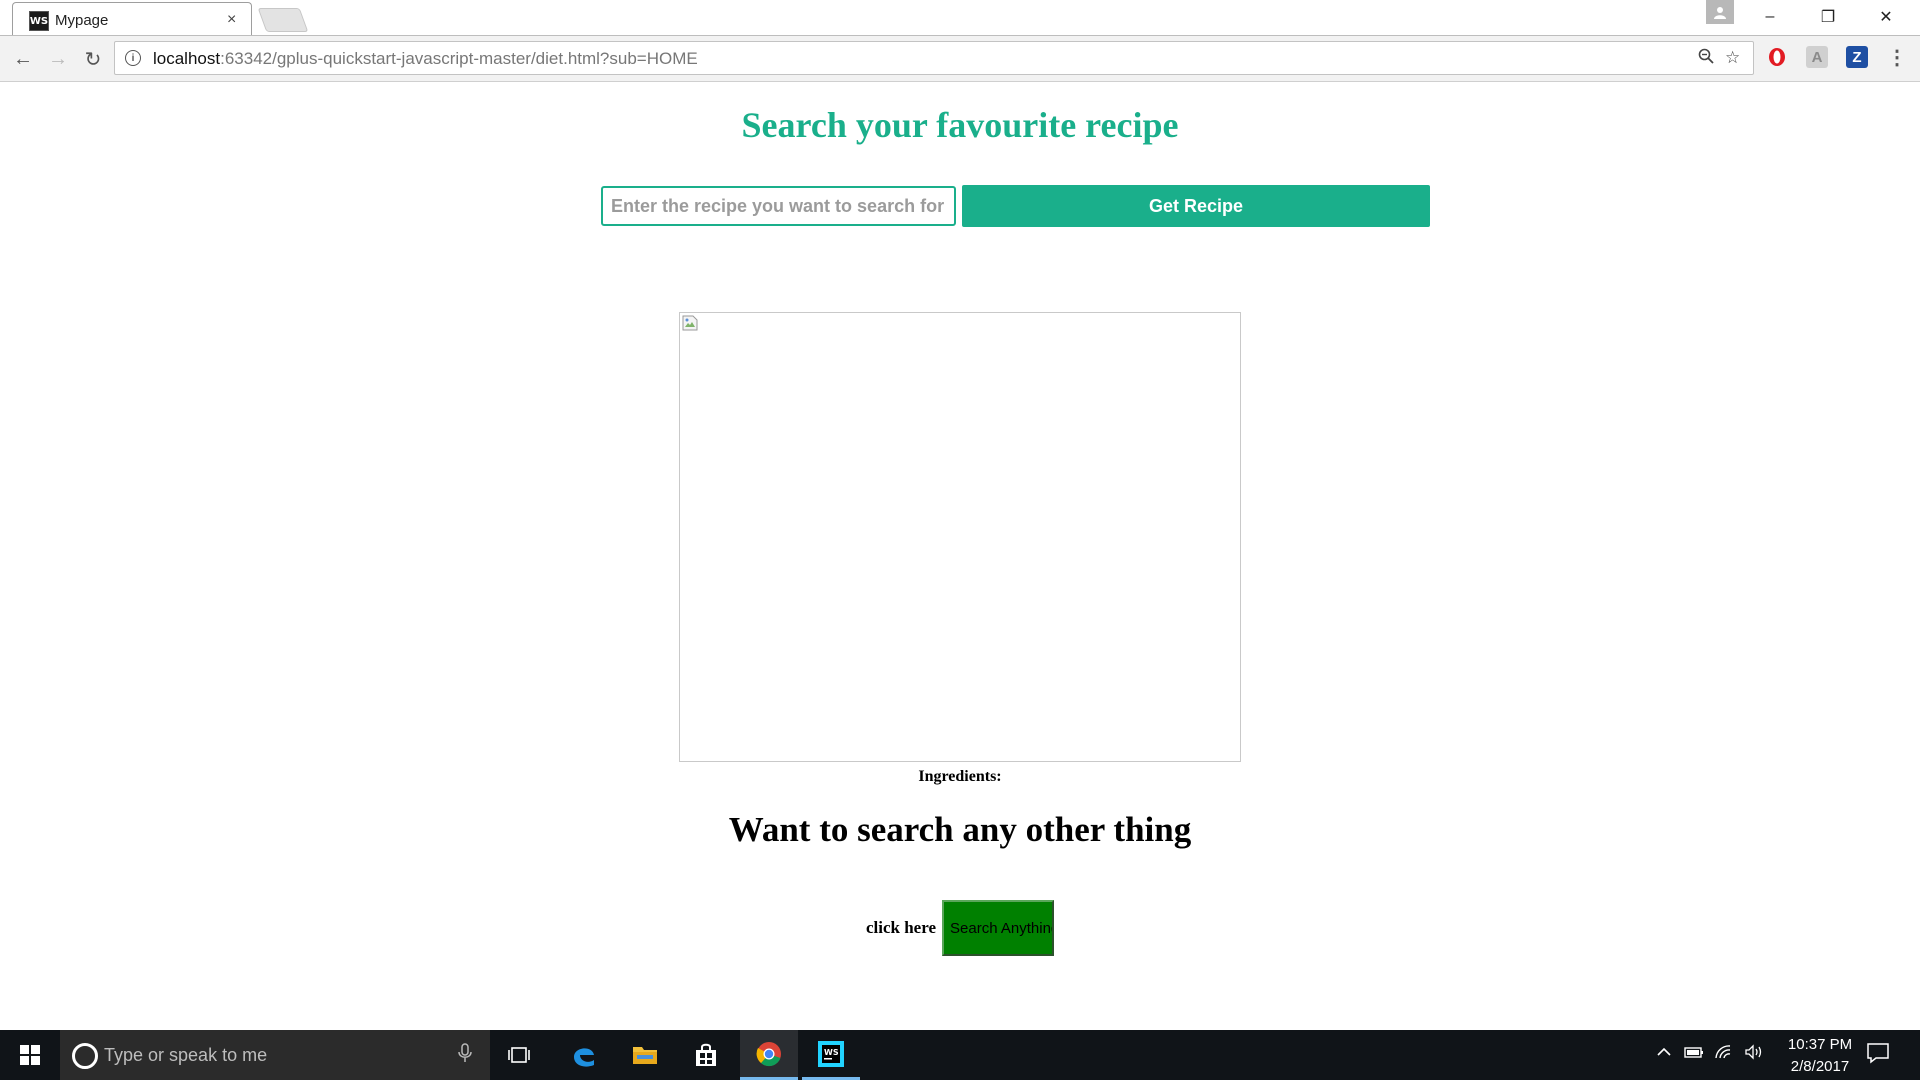 The height and width of the screenshot is (1080, 1920). I want to click on file-explorer-icon, so click(645, 1055).